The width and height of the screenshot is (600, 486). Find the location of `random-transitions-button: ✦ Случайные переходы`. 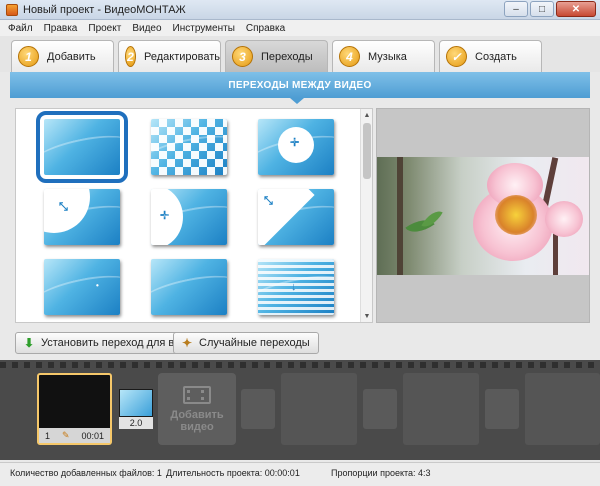

random-transitions-button: ✦ Случайные переходы is located at coordinates (246, 343).